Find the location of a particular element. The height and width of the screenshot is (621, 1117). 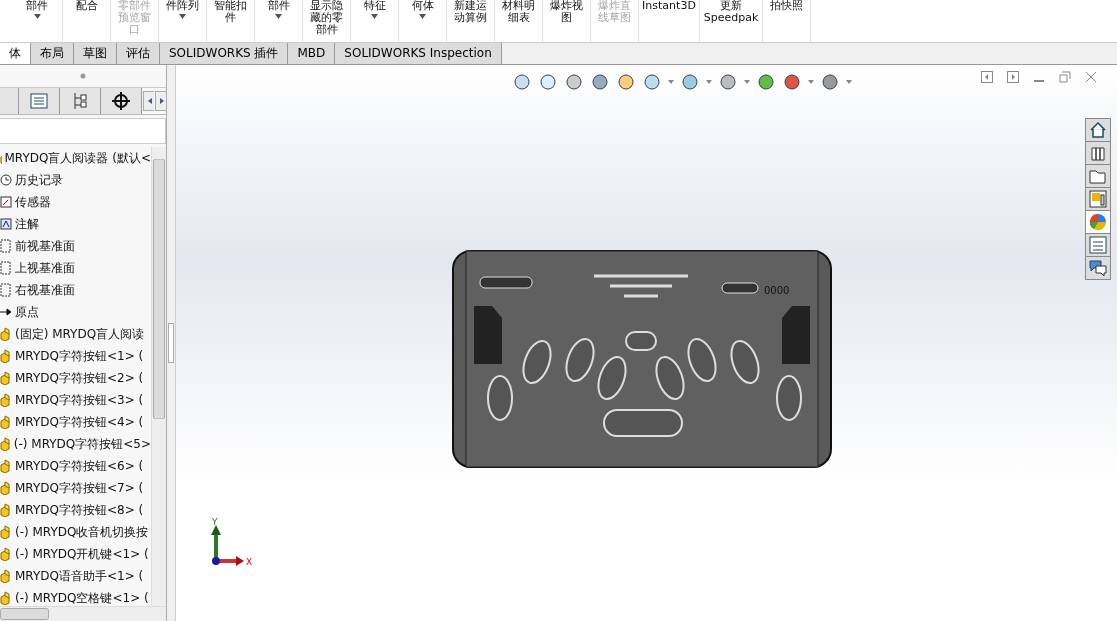

folder-icon is located at coordinates (1098, 176).